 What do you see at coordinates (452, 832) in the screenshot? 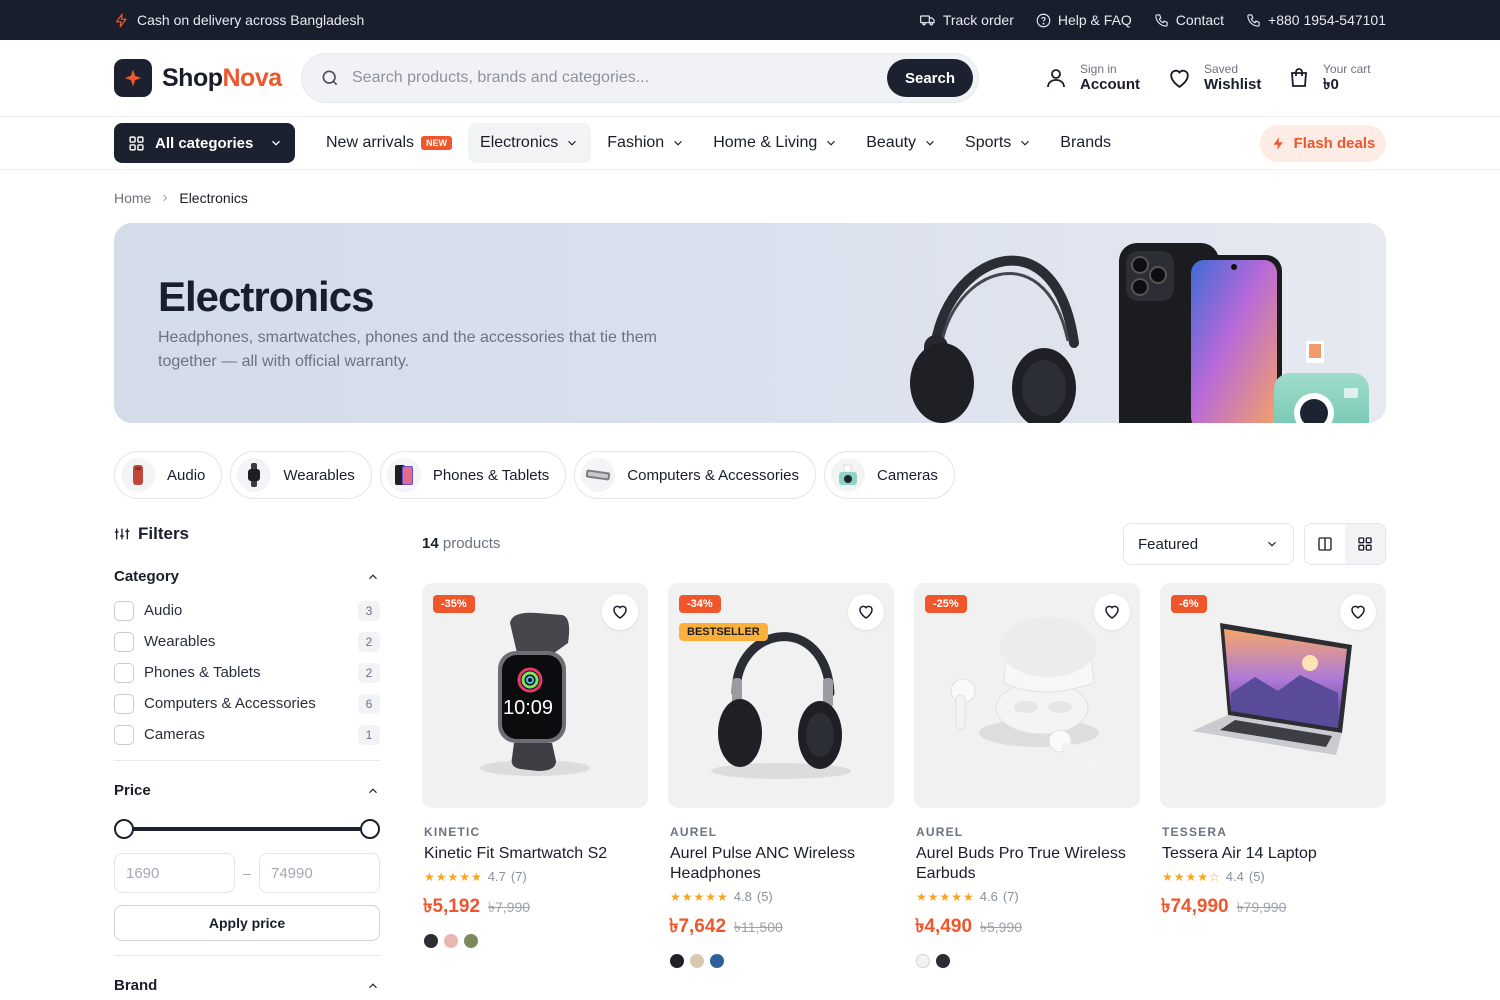
I see `product-brand: KINETIC` at bounding box center [452, 832].